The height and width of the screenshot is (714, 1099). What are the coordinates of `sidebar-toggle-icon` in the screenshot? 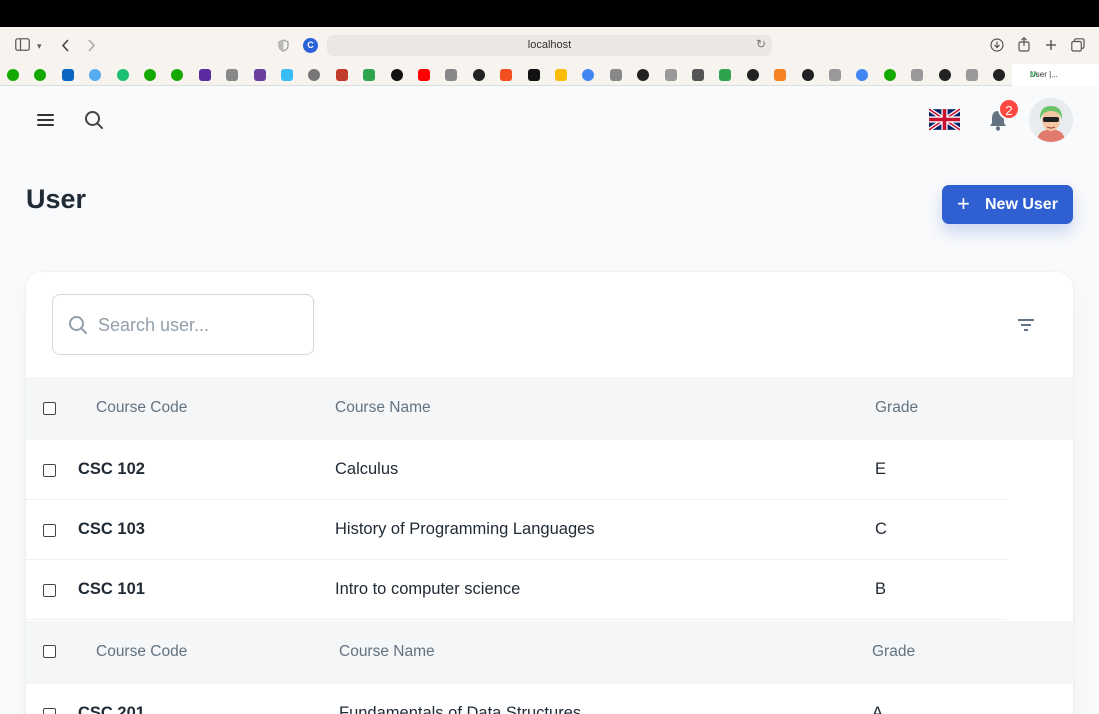 It's located at (22, 44).